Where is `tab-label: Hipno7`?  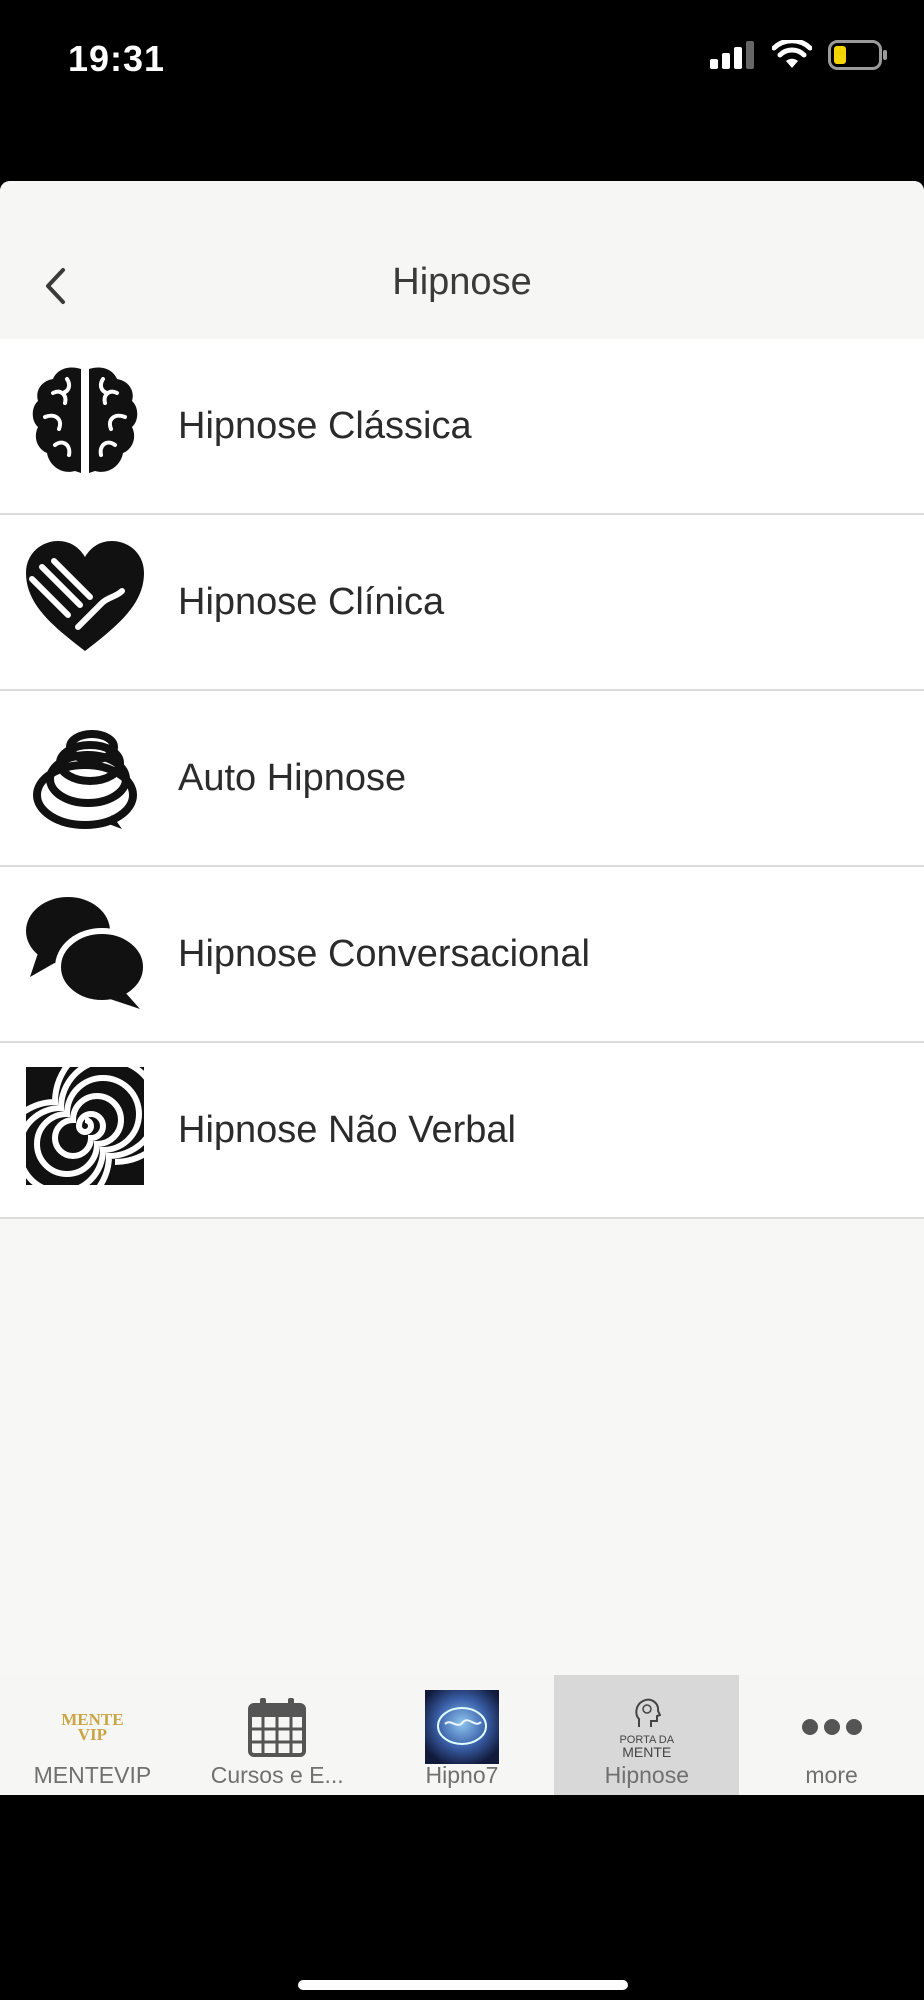
tab-label: Hipno7 is located at coordinates (462, 1775).